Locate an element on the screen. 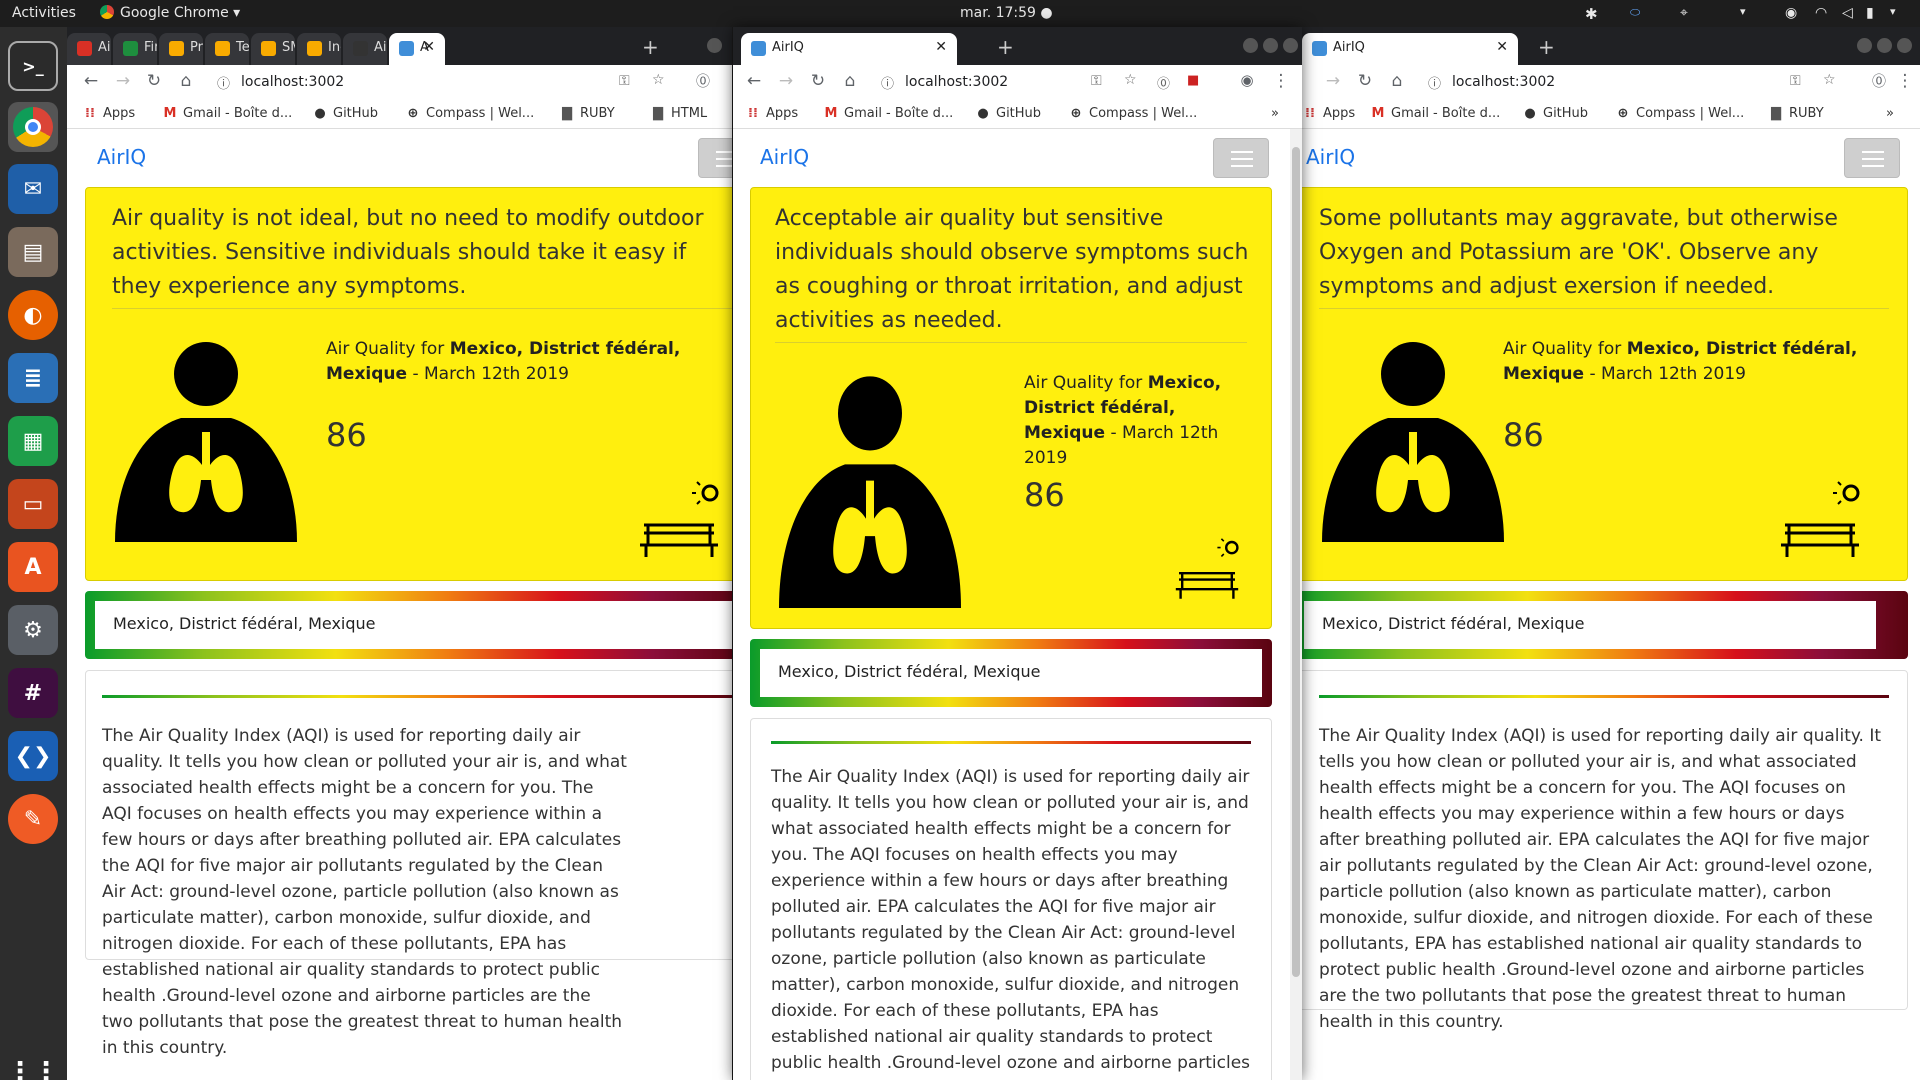 The height and width of the screenshot is (1080, 1920). profile-avatar-icon: ◉ is located at coordinates (1247, 80).